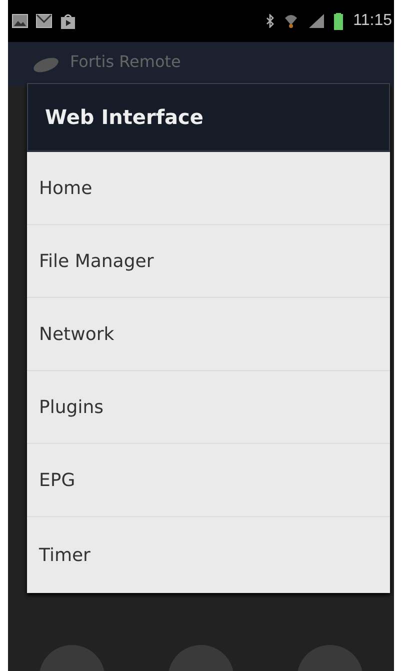 The width and height of the screenshot is (402, 671). Describe the element at coordinates (270, 21) in the screenshot. I see `bluetooth-icon` at that location.